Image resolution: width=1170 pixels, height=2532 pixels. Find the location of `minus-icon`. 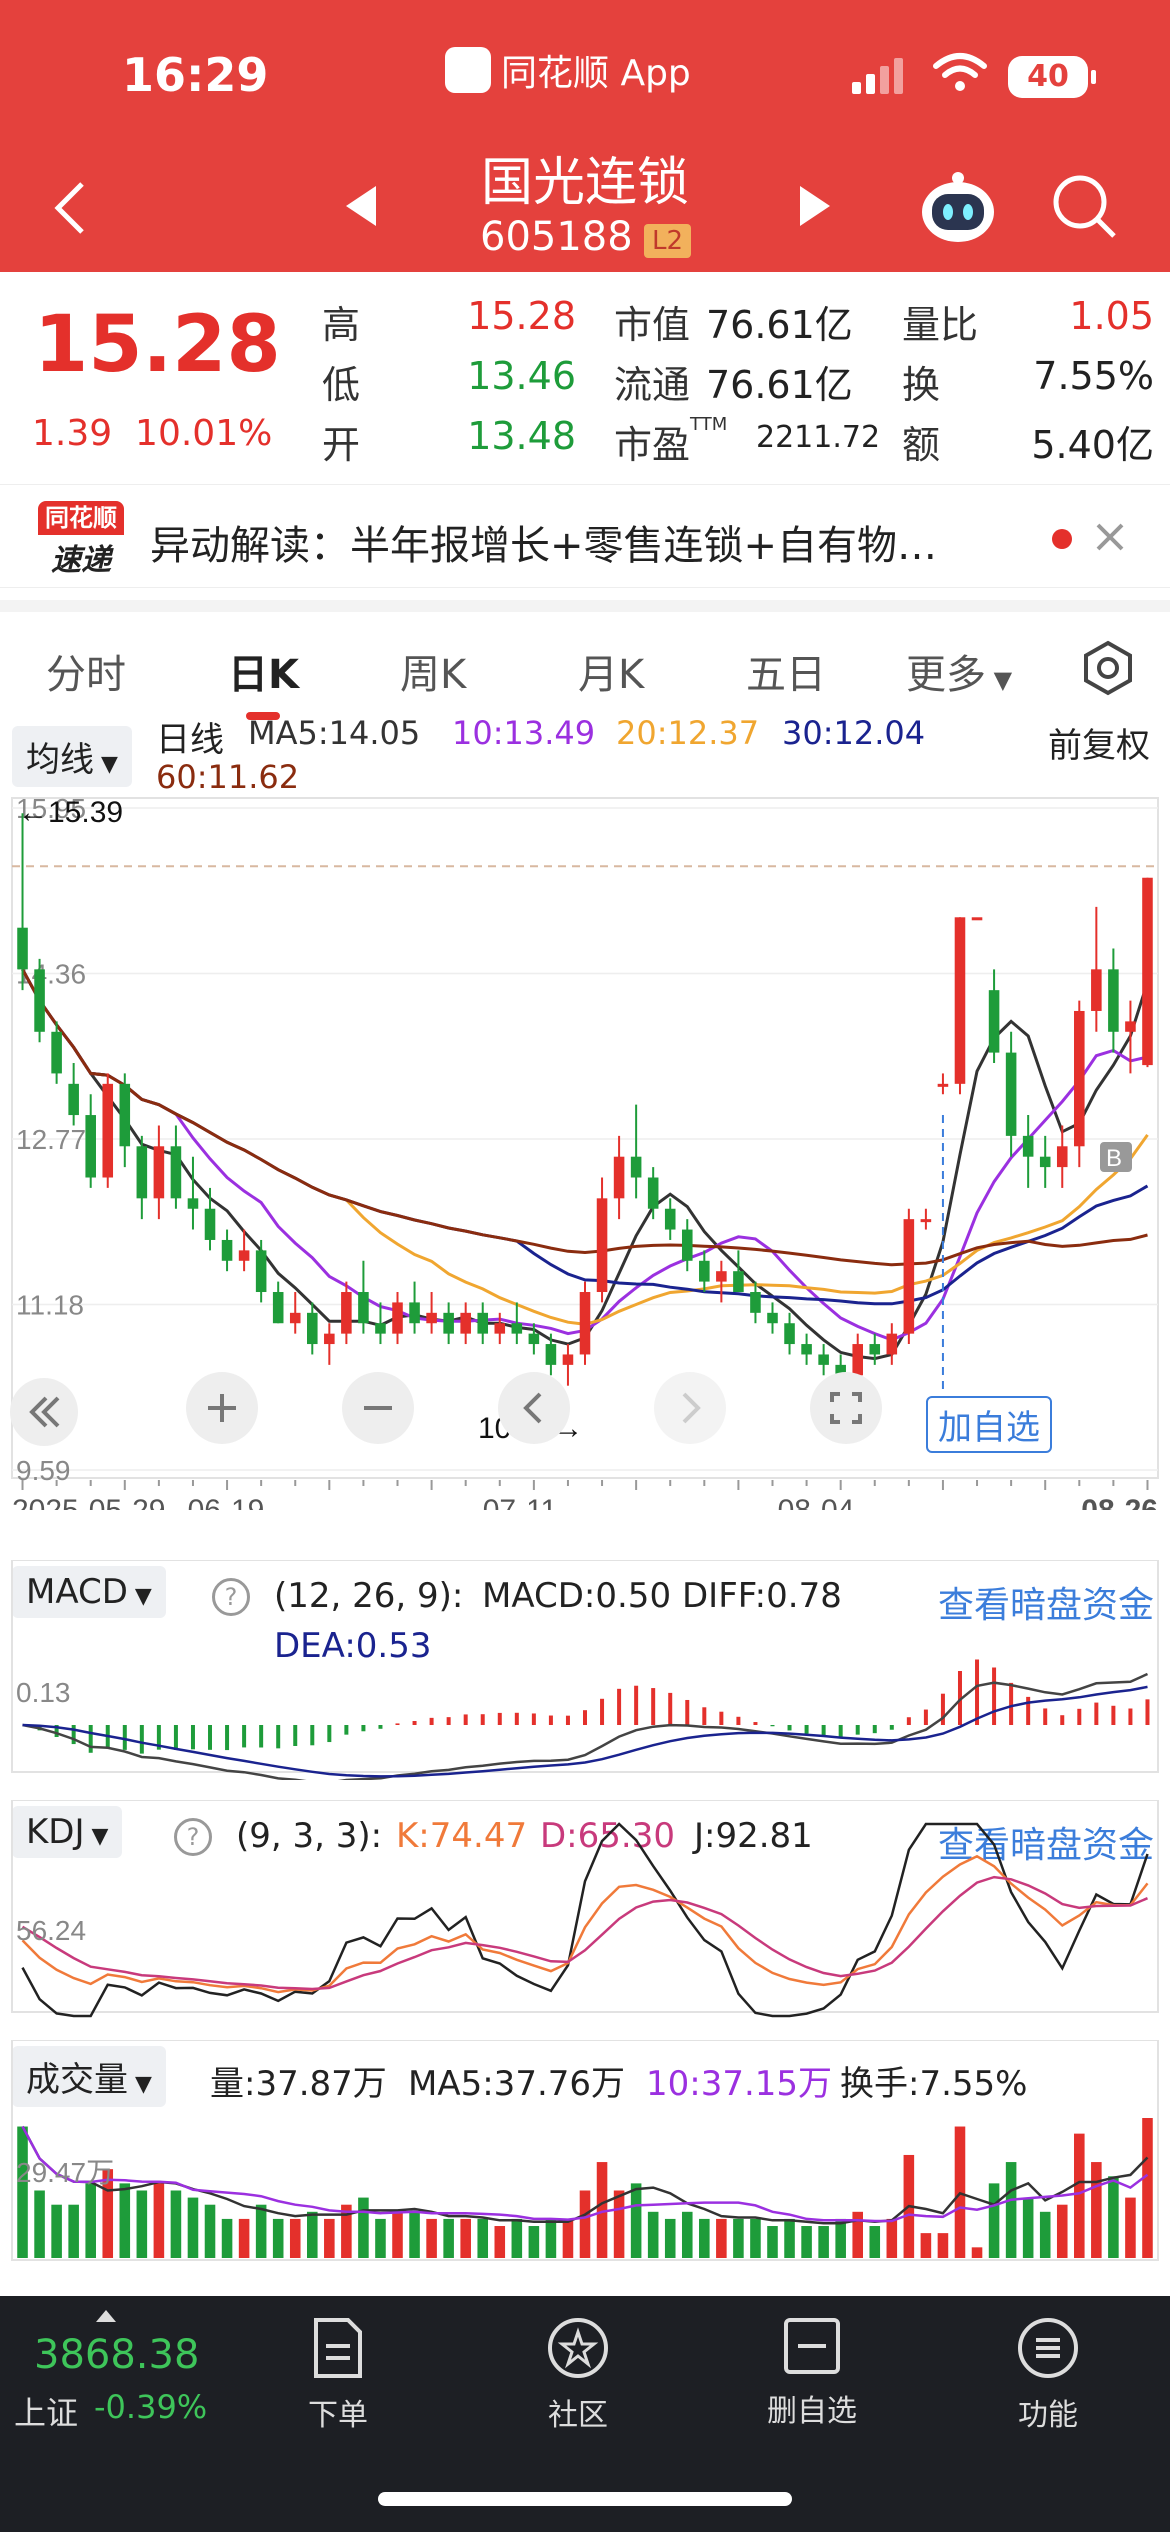

minus-icon is located at coordinates (378, 1408).